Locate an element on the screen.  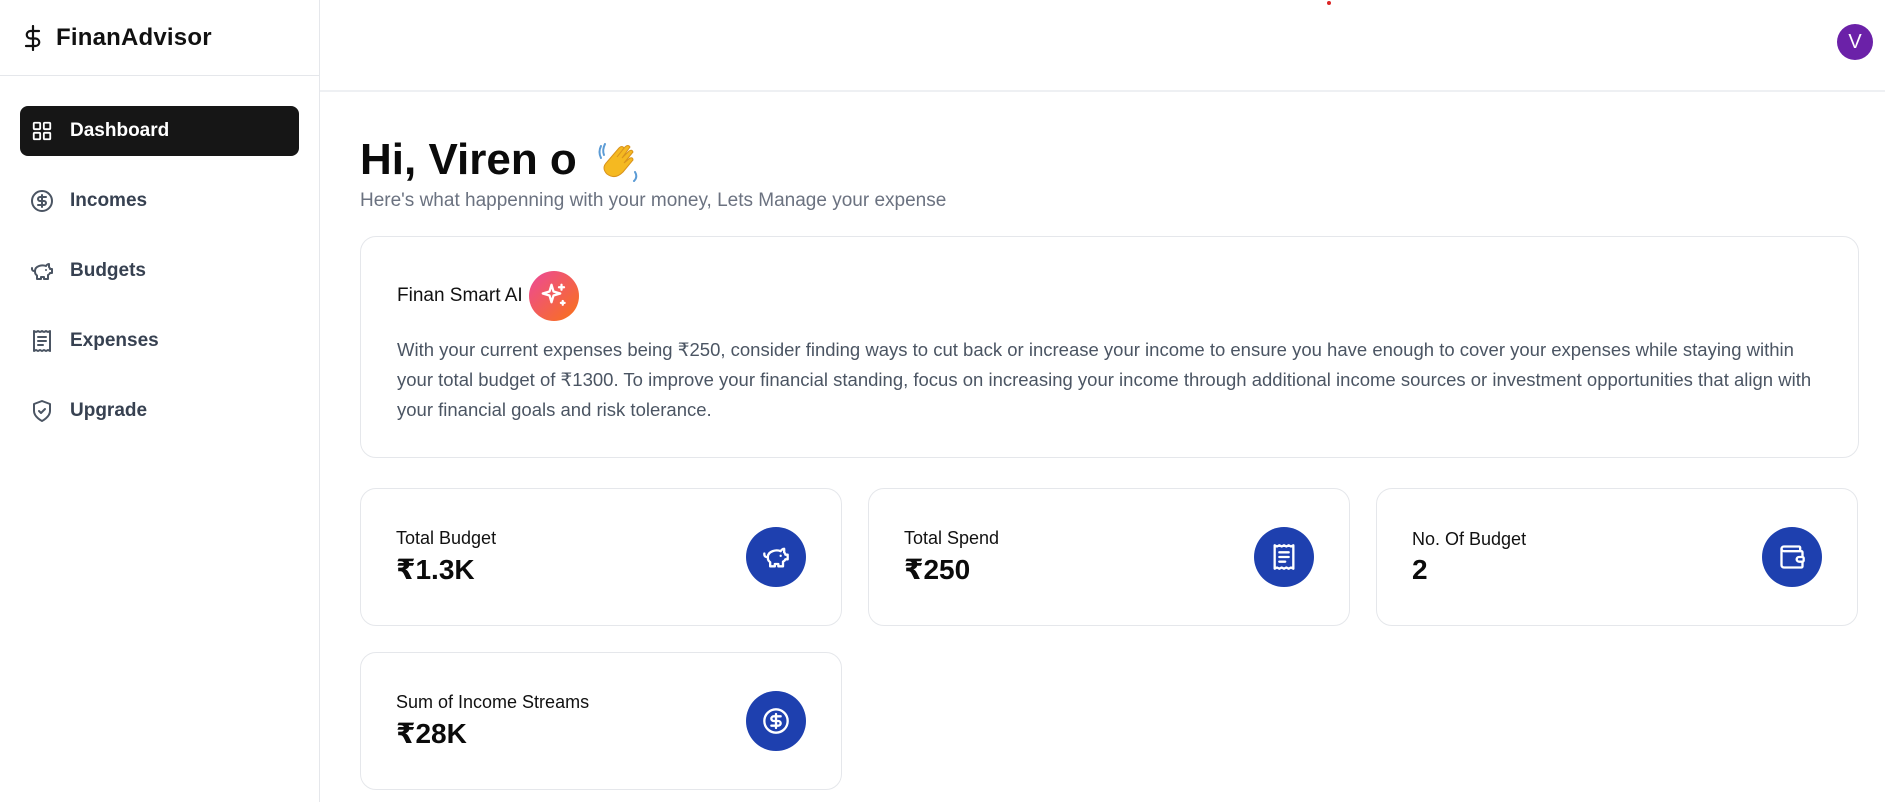
stat-card-number-of-budgets: No. Of Budget 2 is located at coordinates (1617, 557).